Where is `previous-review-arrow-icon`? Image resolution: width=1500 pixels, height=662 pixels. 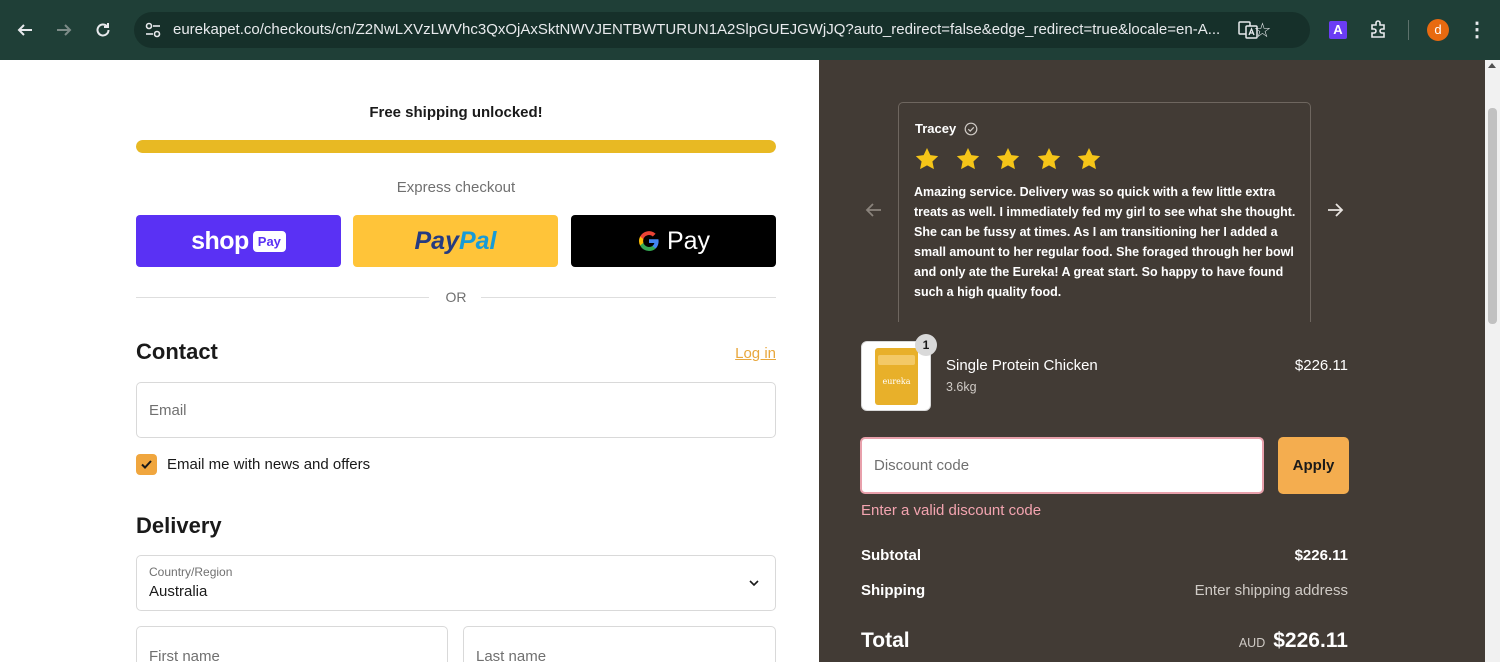
previous-review-arrow-icon is located at coordinates (874, 210).